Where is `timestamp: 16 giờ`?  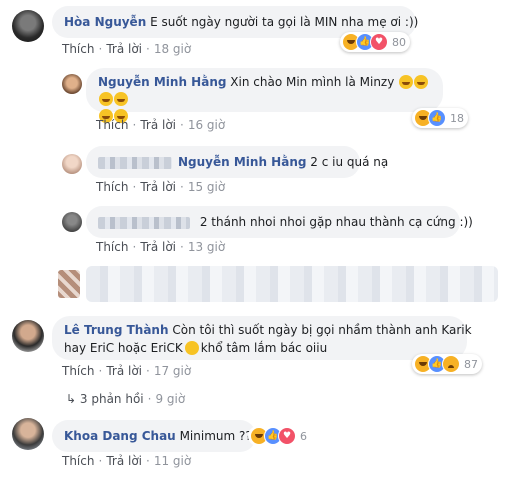 timestamp: 16 giờ is located at coordinates (206, 125).